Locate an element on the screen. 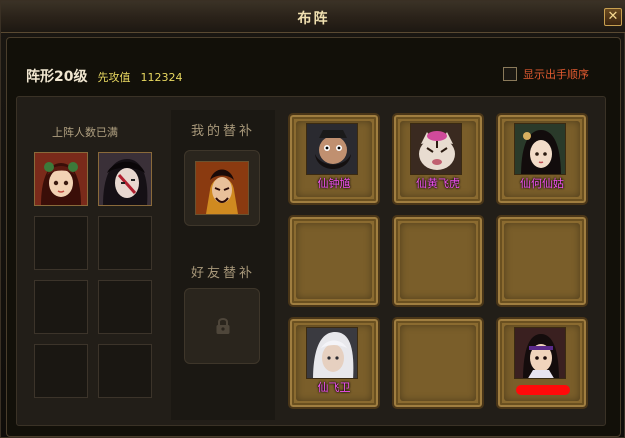 This screenshot has height=438, width=625. title-bar: 布阵 ✕ is located at coordinates (313, 17).